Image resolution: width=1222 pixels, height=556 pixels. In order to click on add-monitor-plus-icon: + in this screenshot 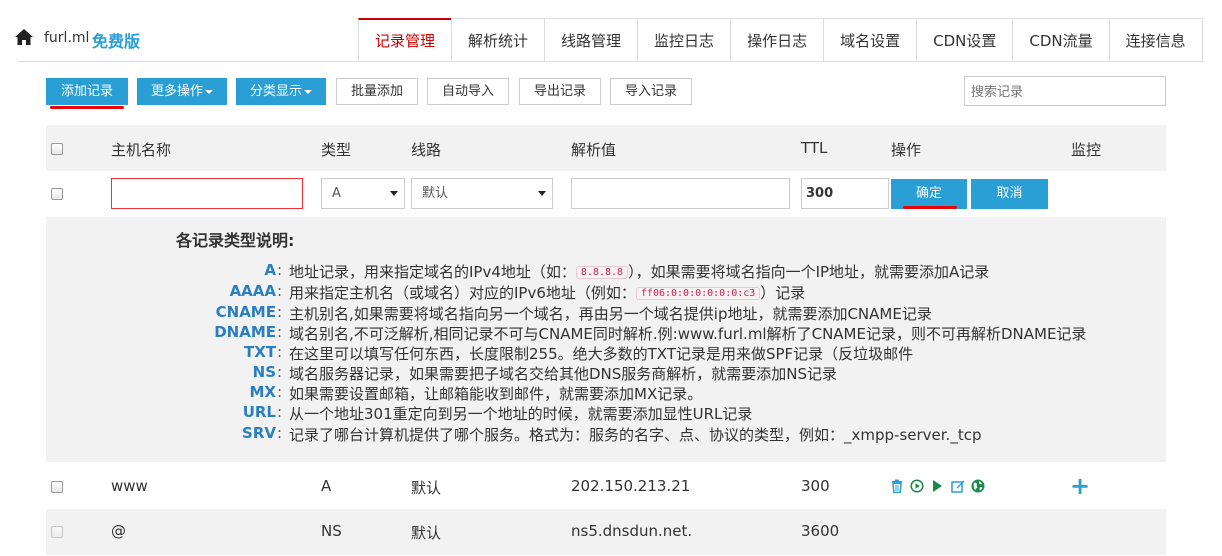, I will do `click(1080, 486)`.